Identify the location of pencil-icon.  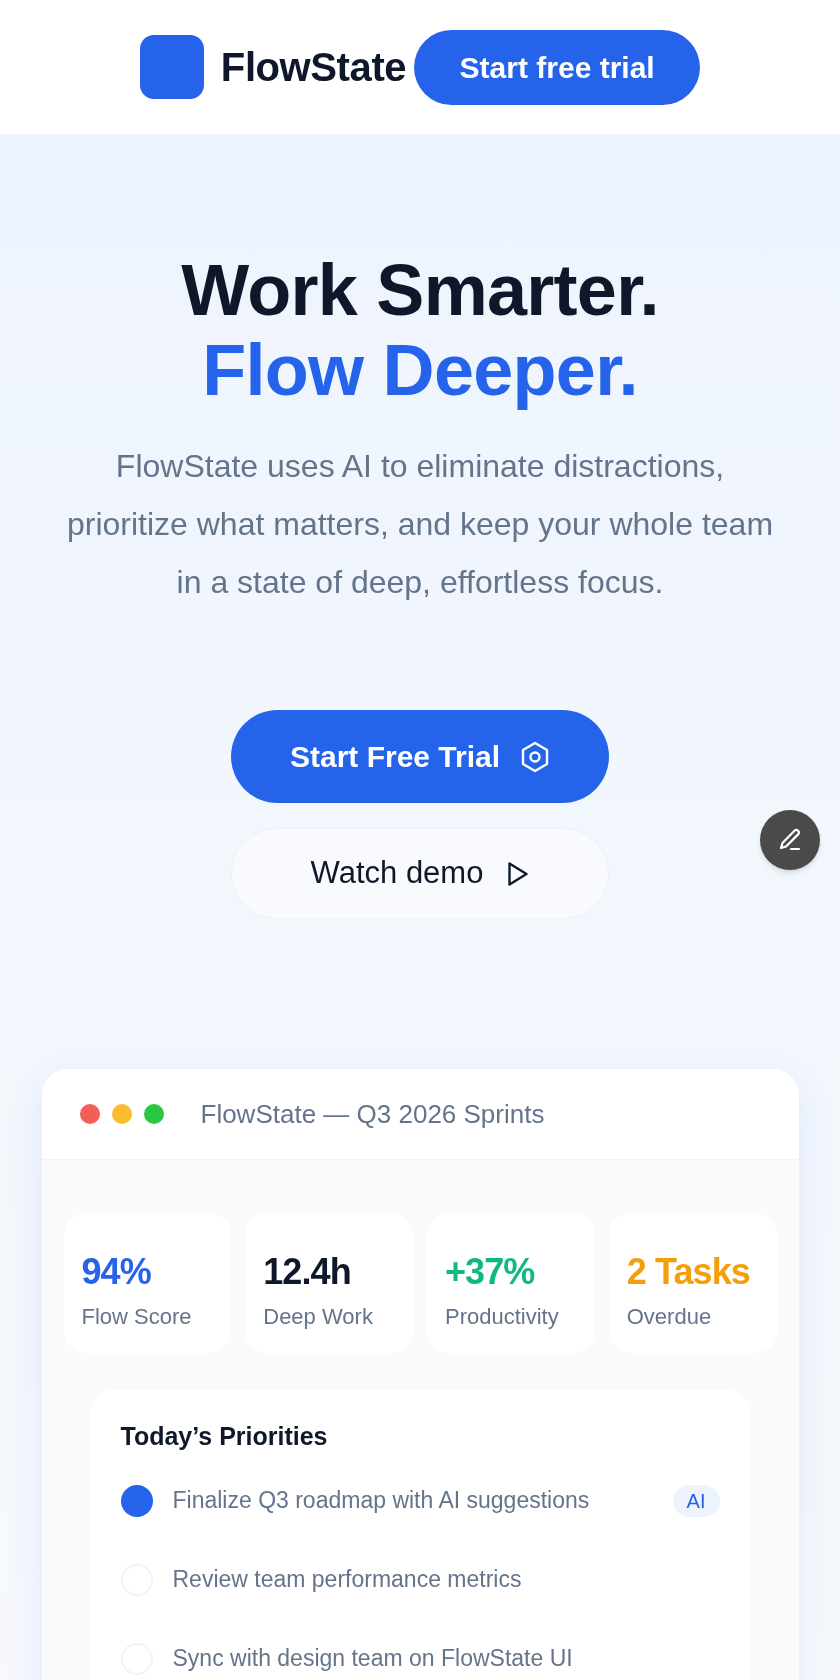
(790, 840).